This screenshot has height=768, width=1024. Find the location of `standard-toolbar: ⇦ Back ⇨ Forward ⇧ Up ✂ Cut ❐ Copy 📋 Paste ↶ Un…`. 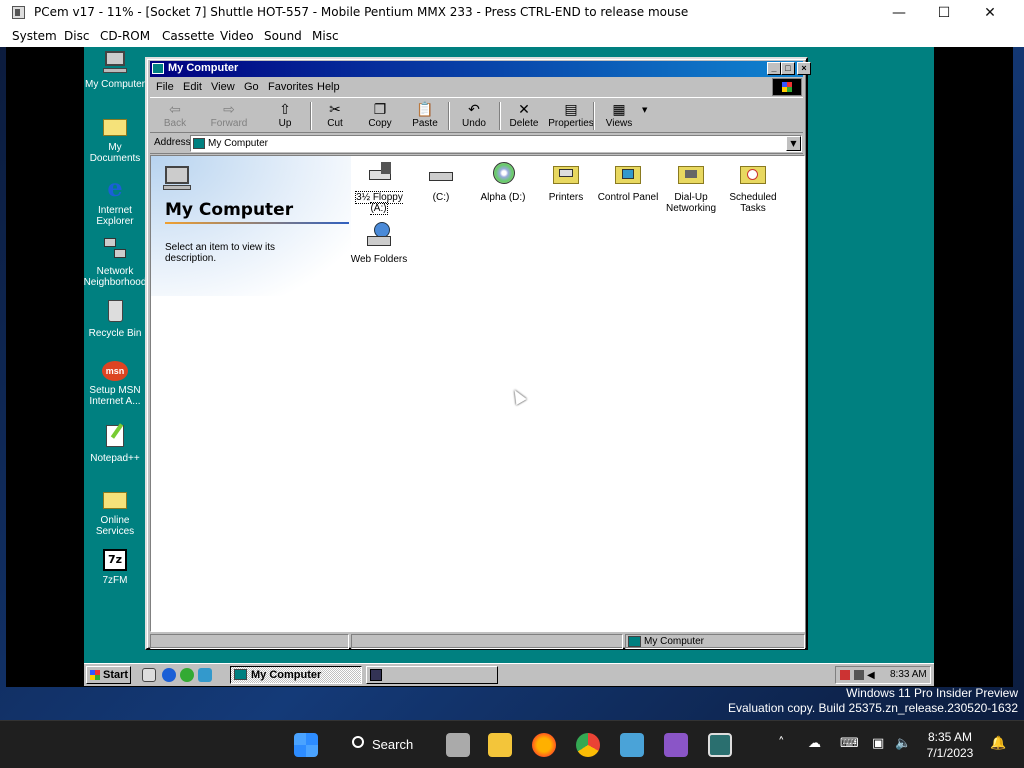

standard-toolbar: ⇦ Back ⇨ Forward ⇧ Up ✂ Cut ❐ Copy 📋 Paste ↶ Un… is located at coordinates (476, 115).